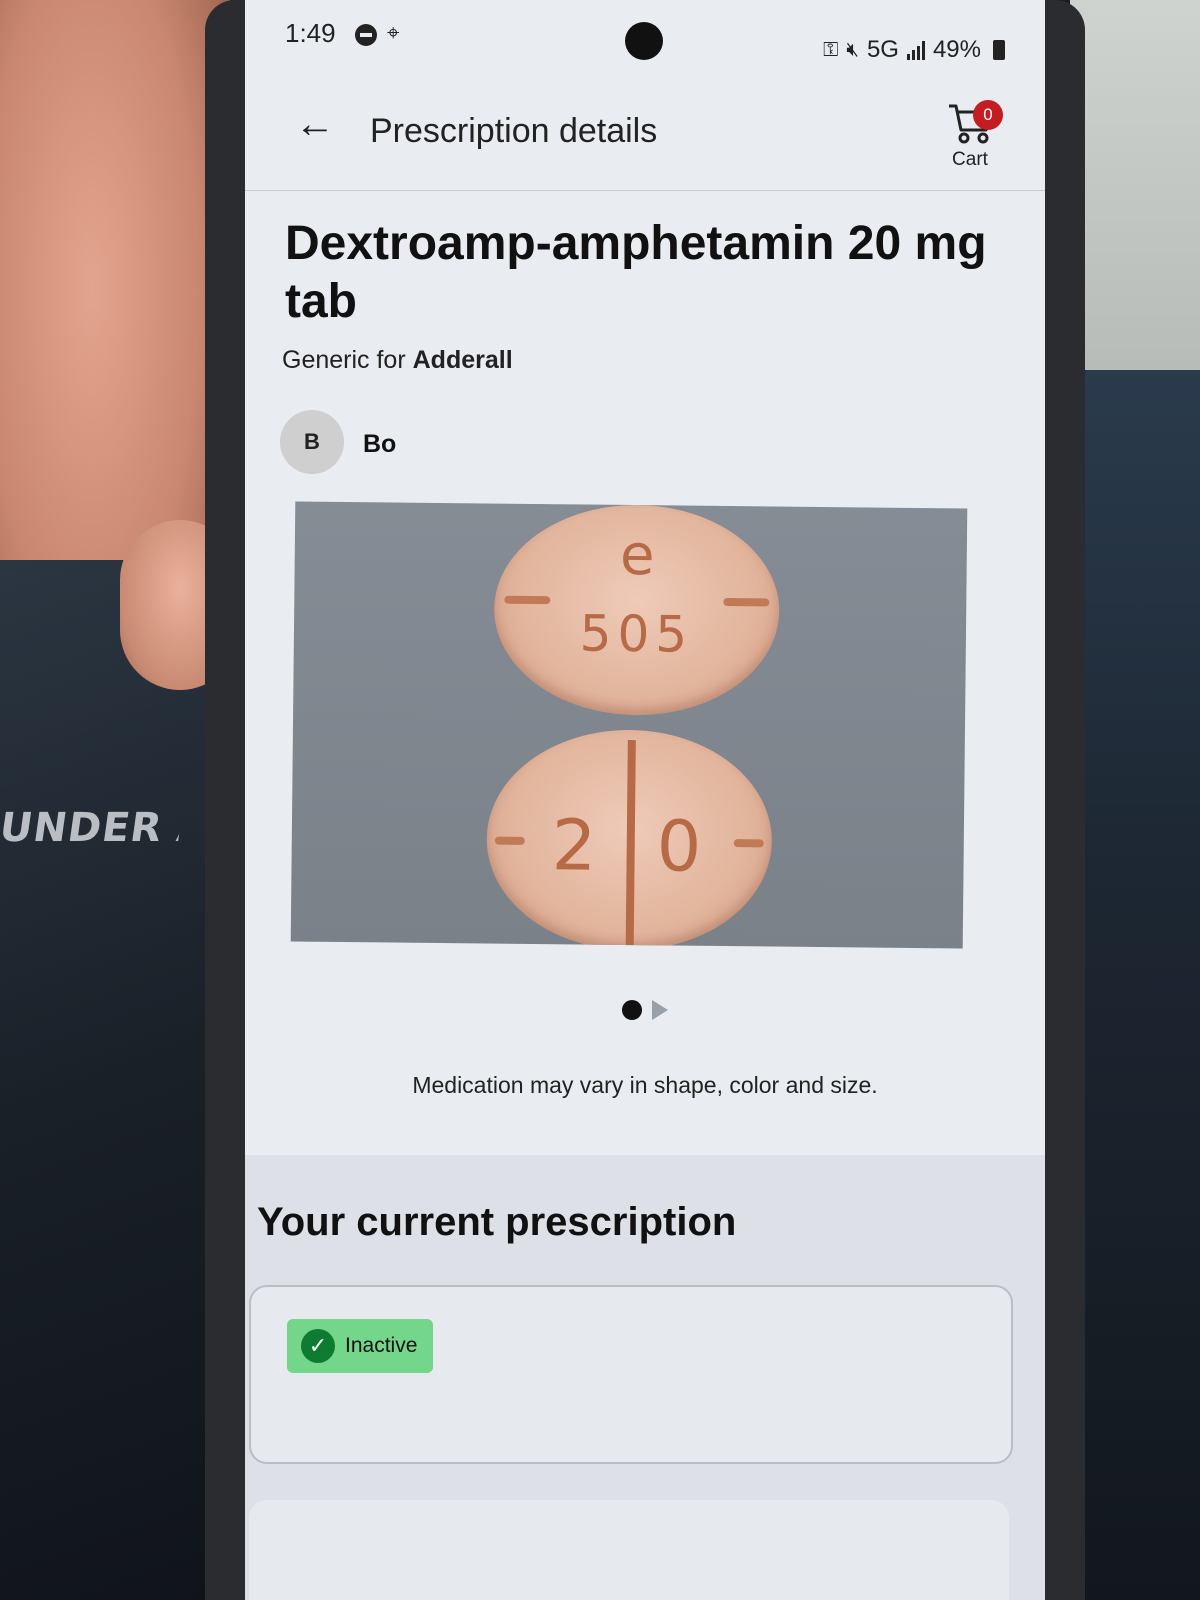  Describe the element at coordinates (315, 124) in the screenshot. I see `back-arrow-icon: ←` at that location.